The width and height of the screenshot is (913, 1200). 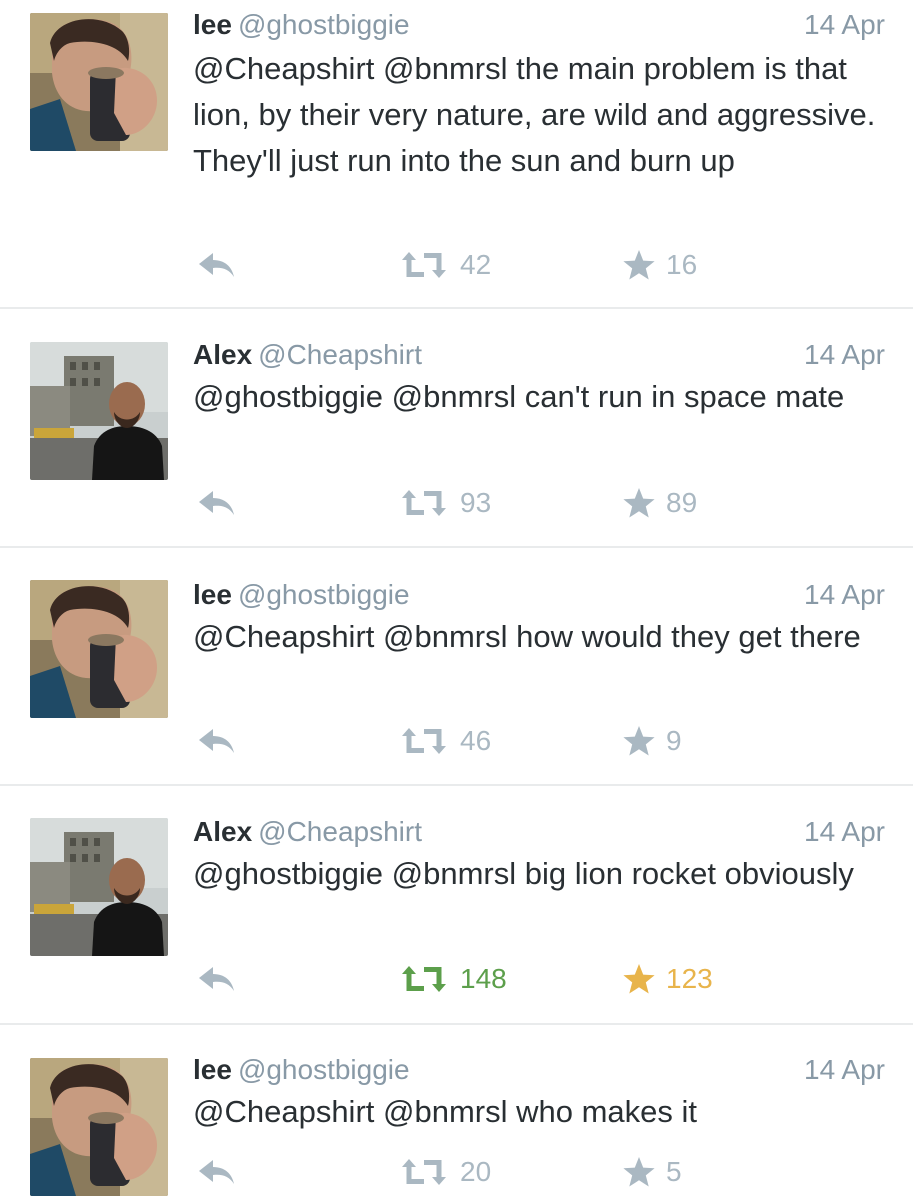 What do you see at coordinates (682, 502) in the screenshot?
I see `favorite-count: 89` at bounding box center [682, 502].